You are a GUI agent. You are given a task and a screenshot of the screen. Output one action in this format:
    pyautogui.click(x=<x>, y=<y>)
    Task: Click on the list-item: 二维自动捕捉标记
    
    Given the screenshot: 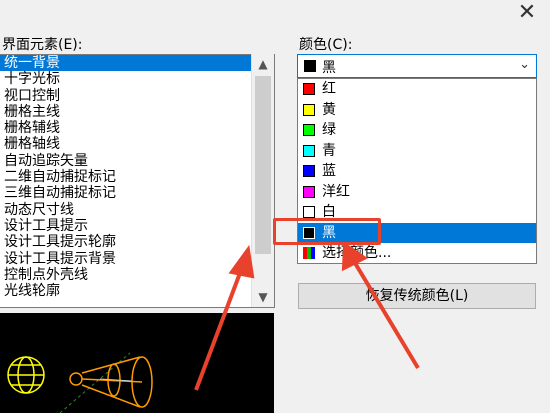 What is the action you would take?
    pyautogui.click(x=137, y=177)
    